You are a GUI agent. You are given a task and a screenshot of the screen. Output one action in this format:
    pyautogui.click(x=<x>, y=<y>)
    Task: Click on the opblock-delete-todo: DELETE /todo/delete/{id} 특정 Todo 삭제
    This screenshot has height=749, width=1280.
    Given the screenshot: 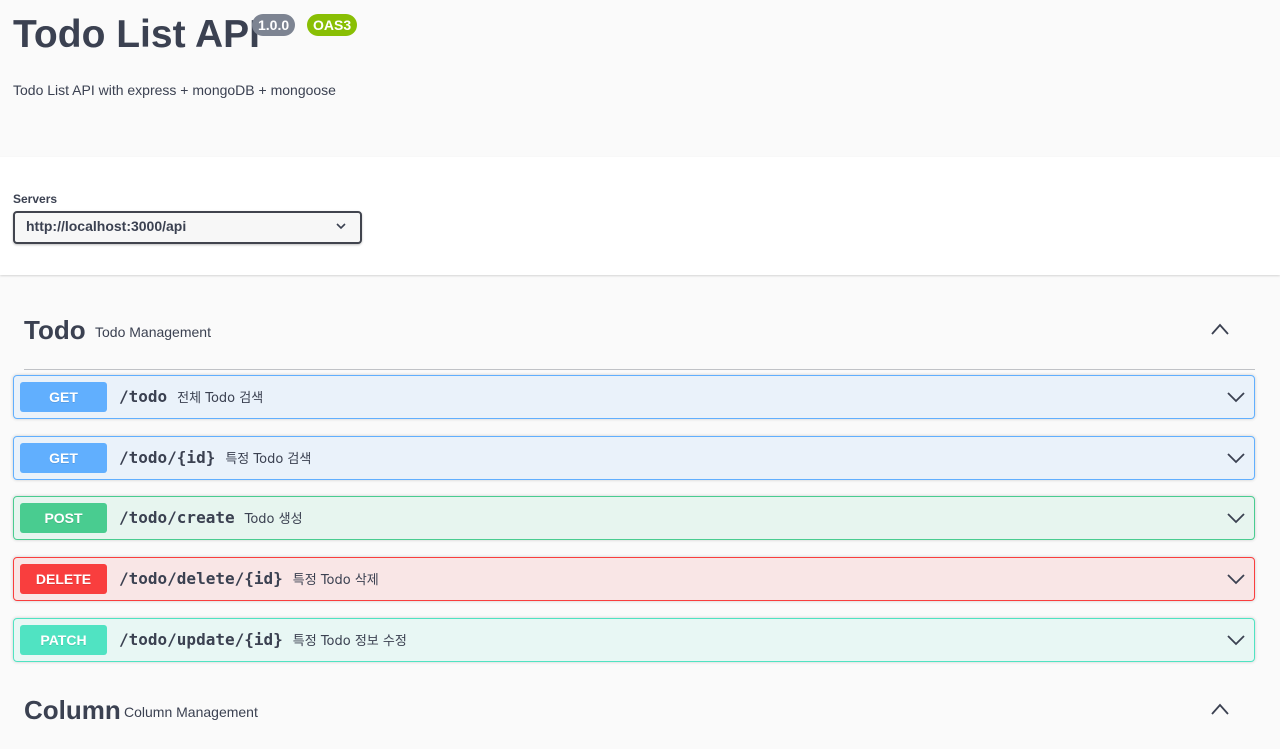 What is the action you would take?
    pyautogui.click(x=634, y=579)
    